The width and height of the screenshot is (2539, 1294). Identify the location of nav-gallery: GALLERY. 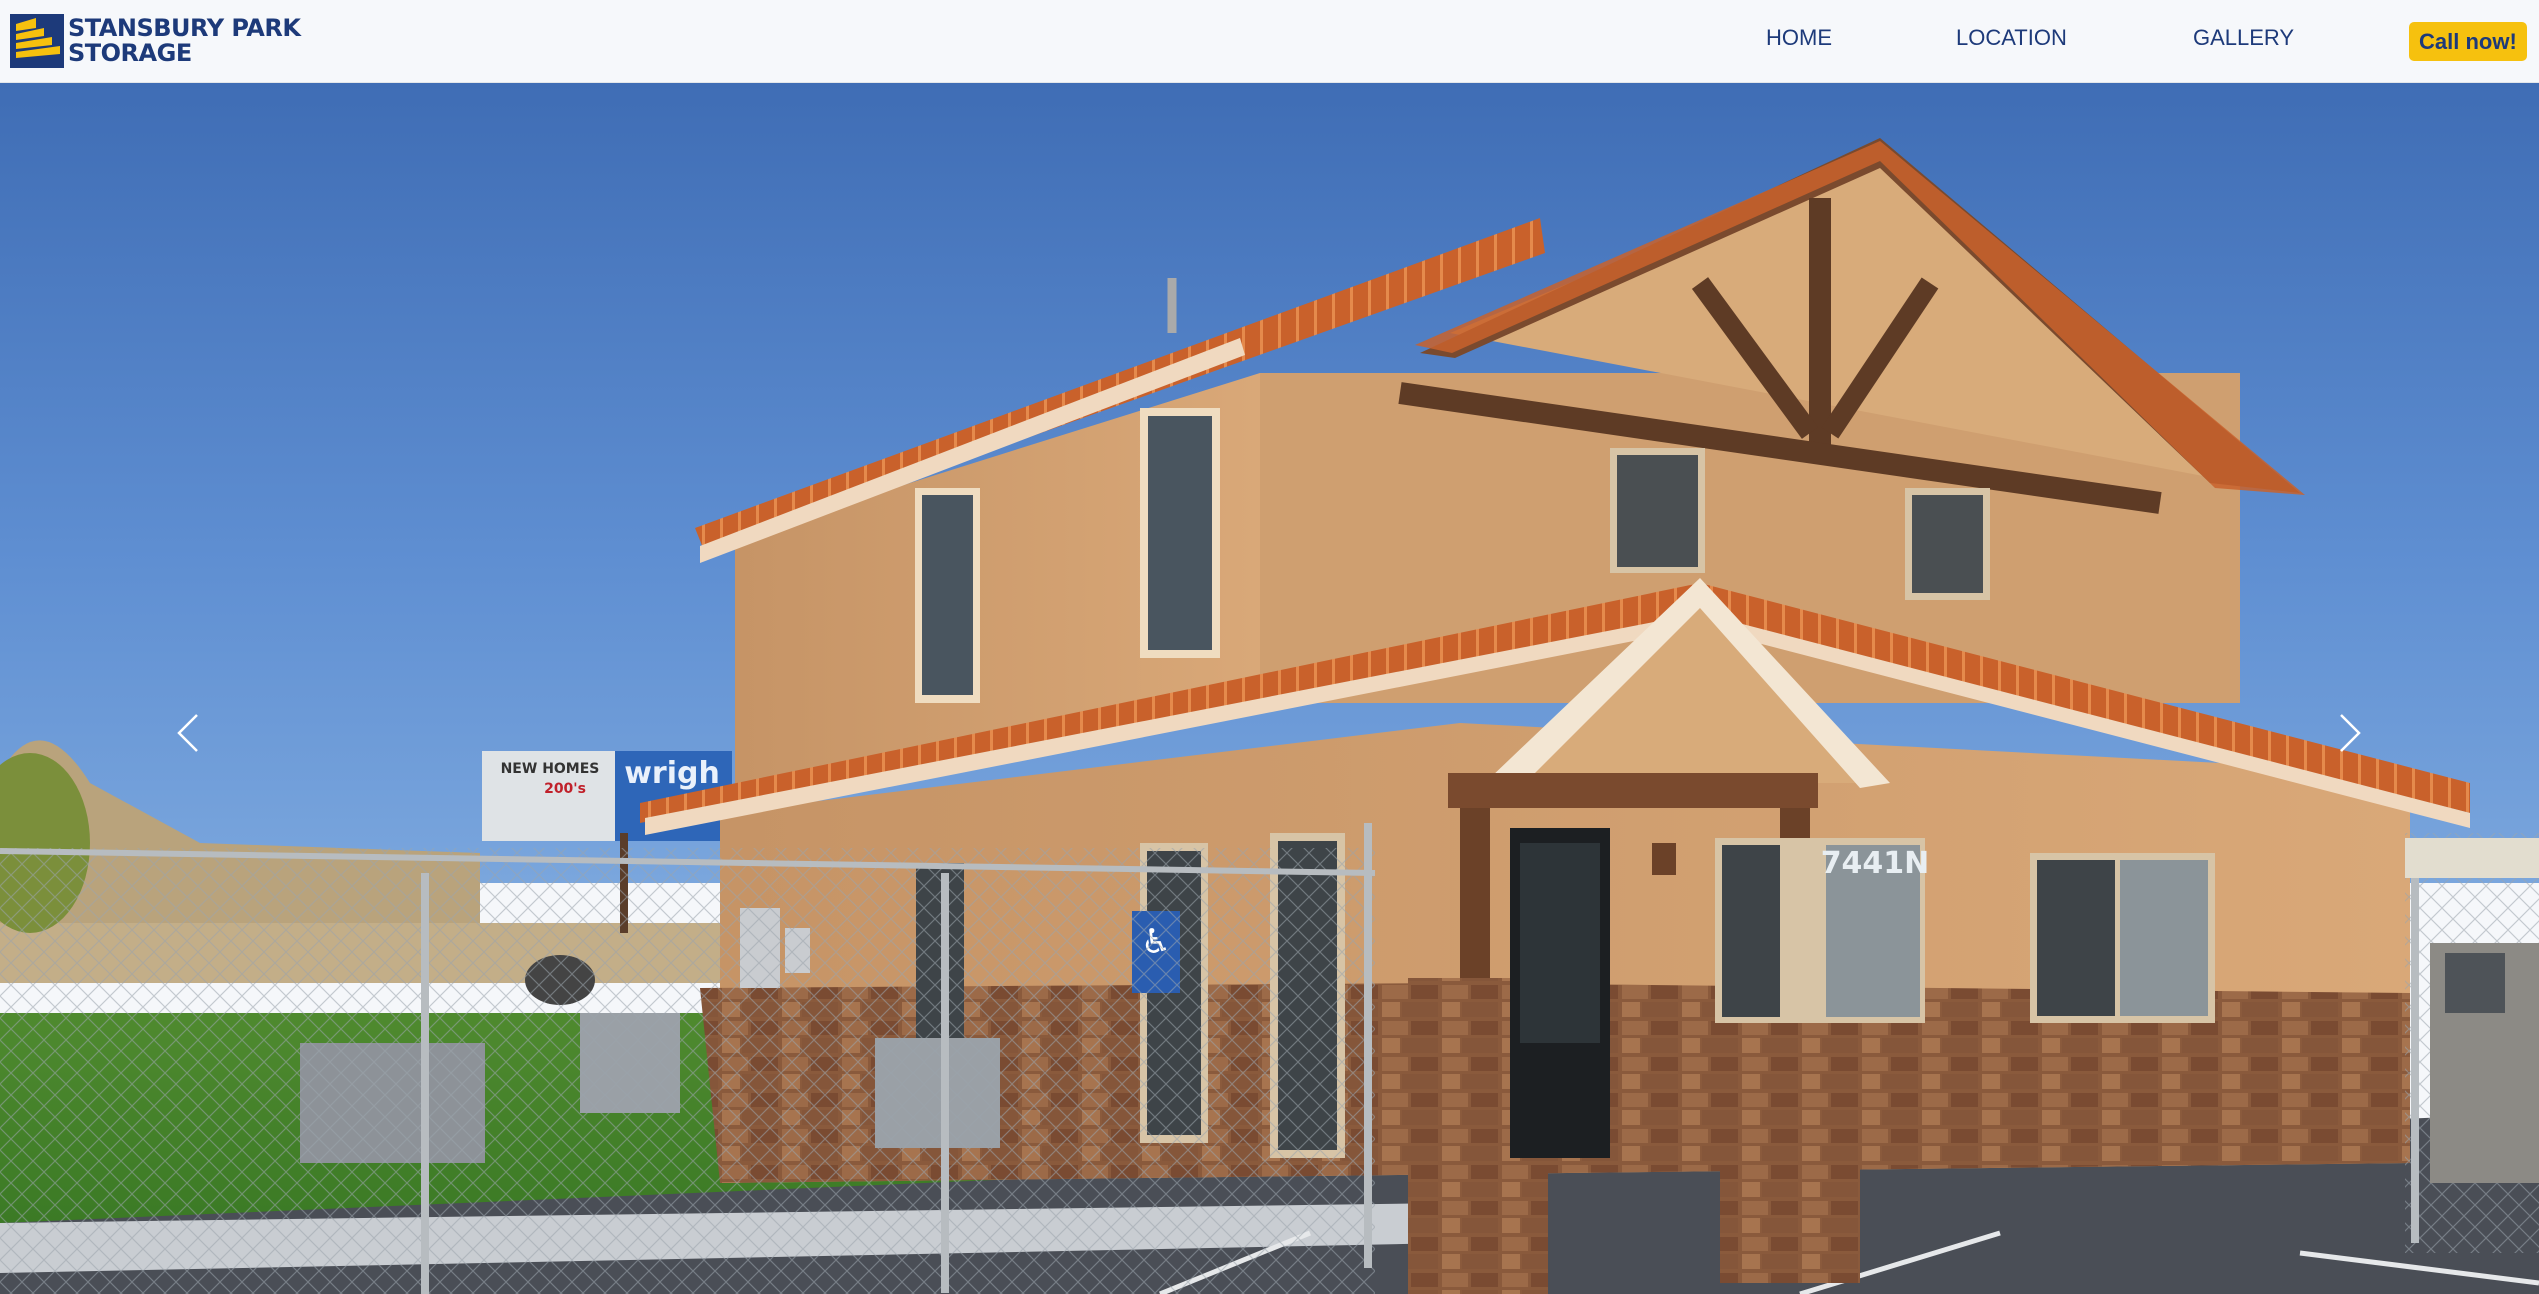
(2243, 38).